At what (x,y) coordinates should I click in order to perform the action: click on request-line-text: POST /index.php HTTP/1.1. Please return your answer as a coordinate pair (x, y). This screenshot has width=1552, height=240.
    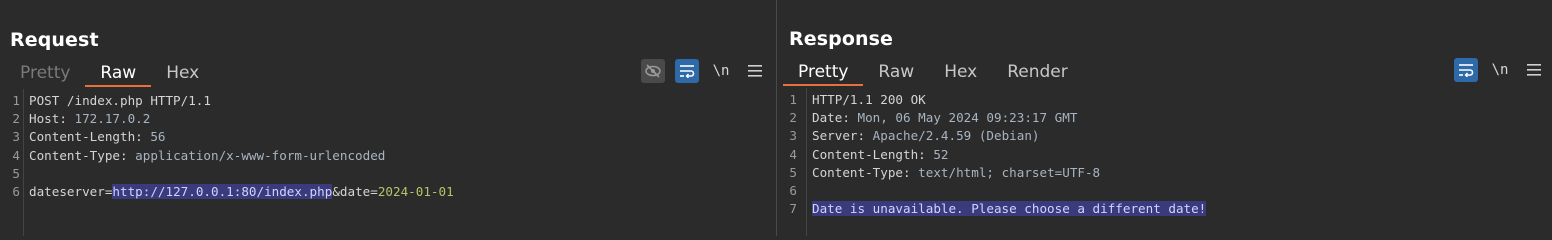
    Looking at the image, I should click on (120, 100).